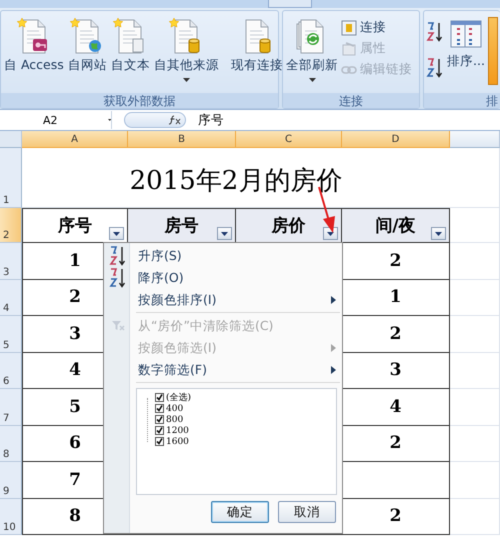 Image resolution: width=500 pixels, height=536 pixels. Describe the element at coordinates (312, 55) in the screenshot. I see `ribbon-button: 全部刷新` at that location.